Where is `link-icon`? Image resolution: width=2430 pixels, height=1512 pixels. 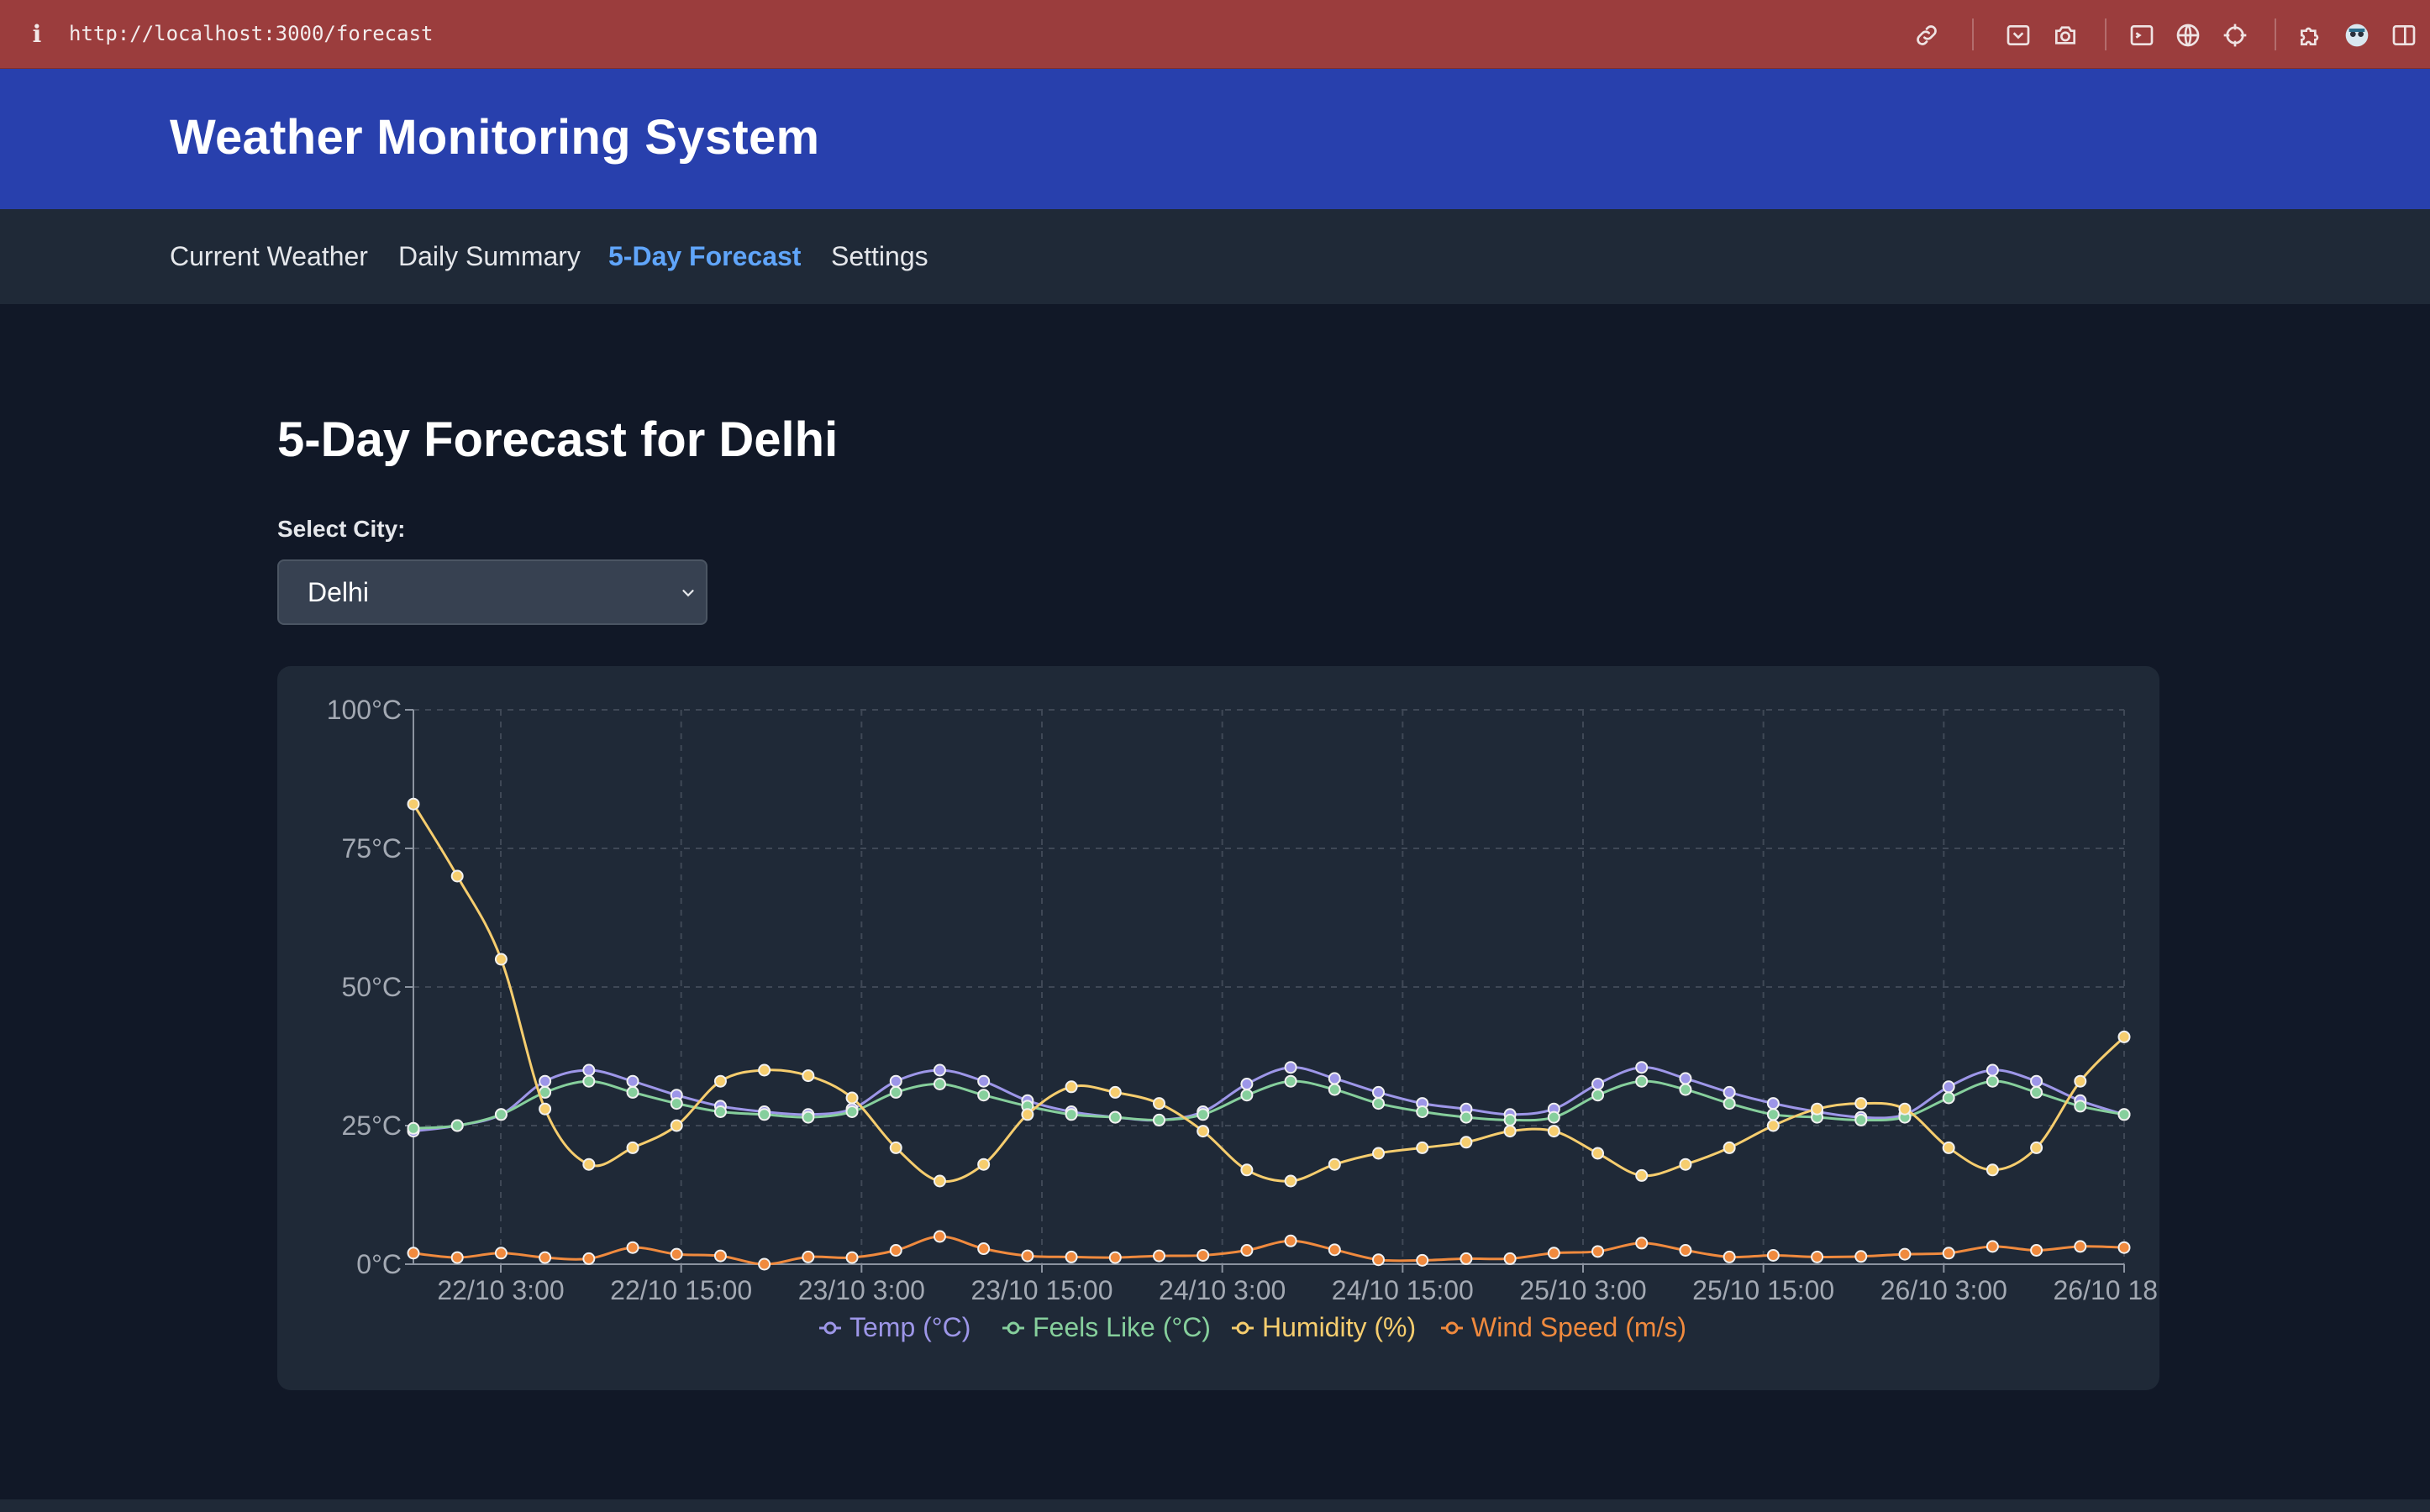
link-icon is located at coordinates (1927, 35).